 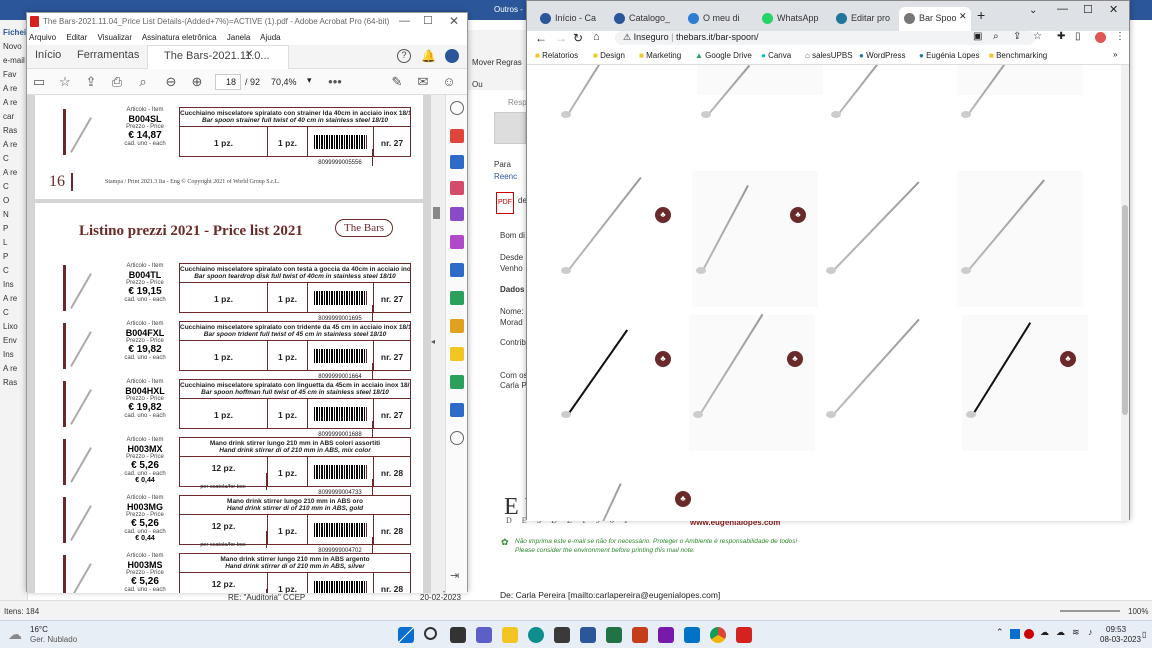 What do you see at coordinates (115, 37) in the screenshot?
I see `menu-view: Visualizar` at bounding box center [115, 37].